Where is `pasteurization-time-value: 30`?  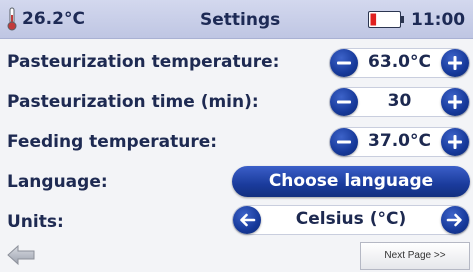
pasteurization-time-value: 30 is located at coordinates (399, 101).